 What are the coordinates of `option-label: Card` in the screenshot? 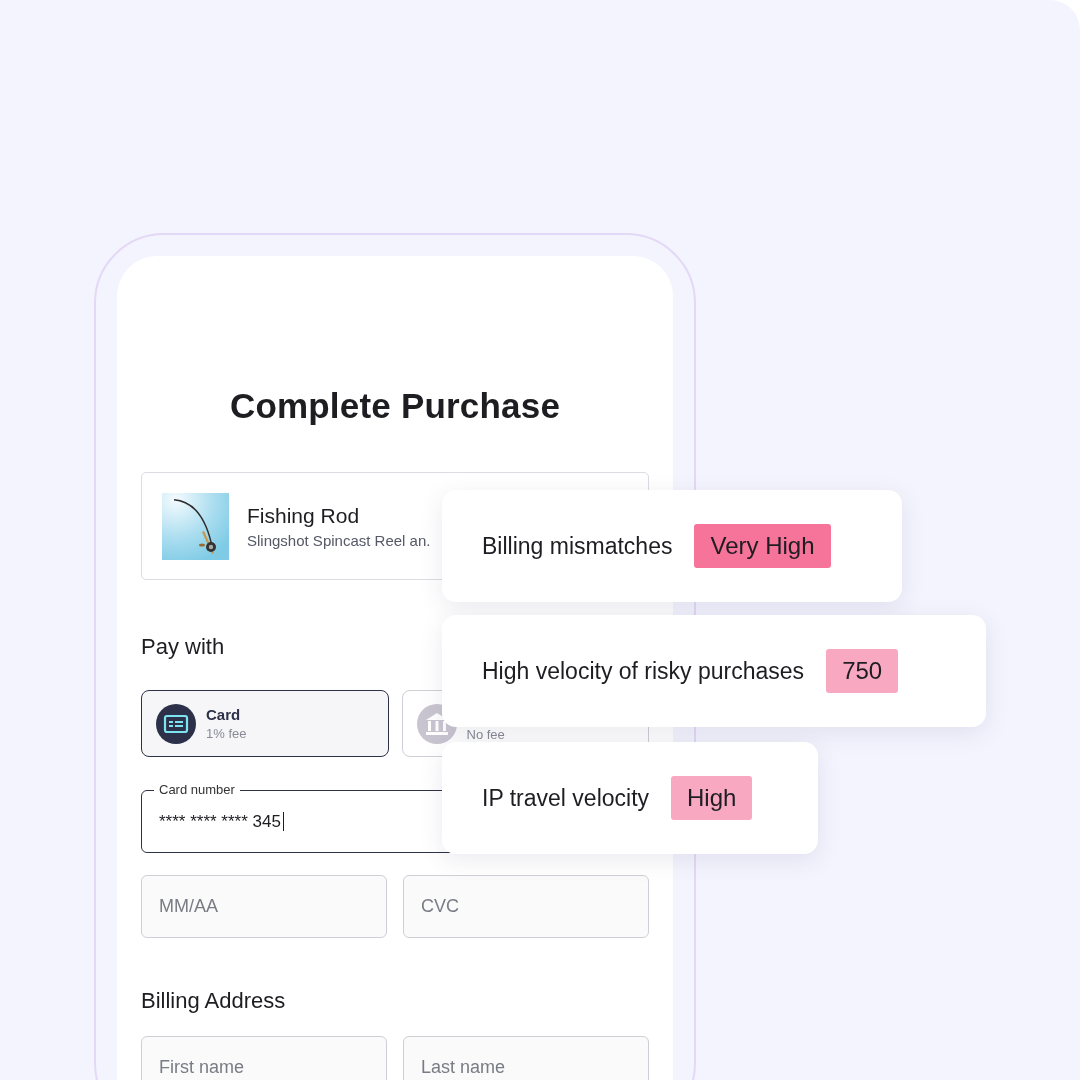 It's located at (224, 714).